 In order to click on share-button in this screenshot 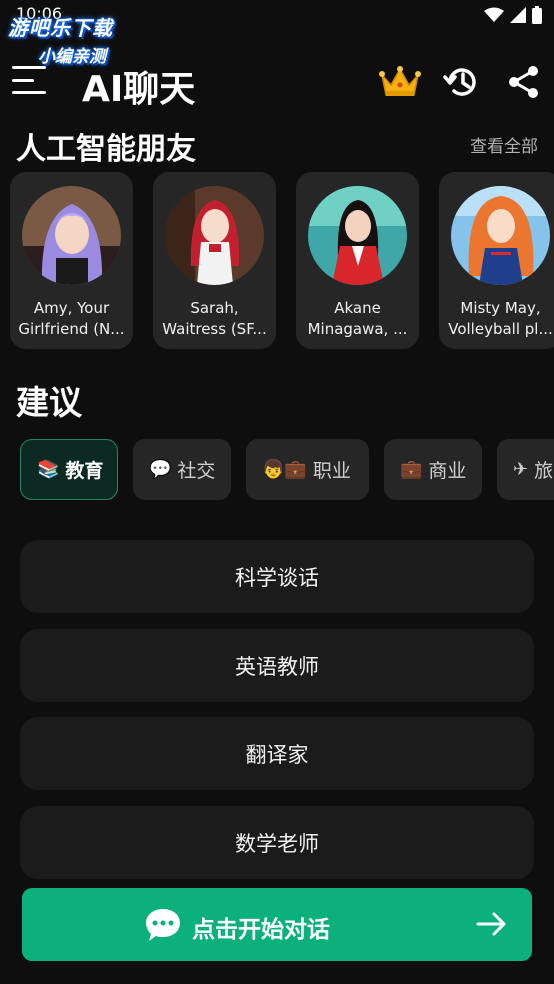, I will do `click(524, 82)`.